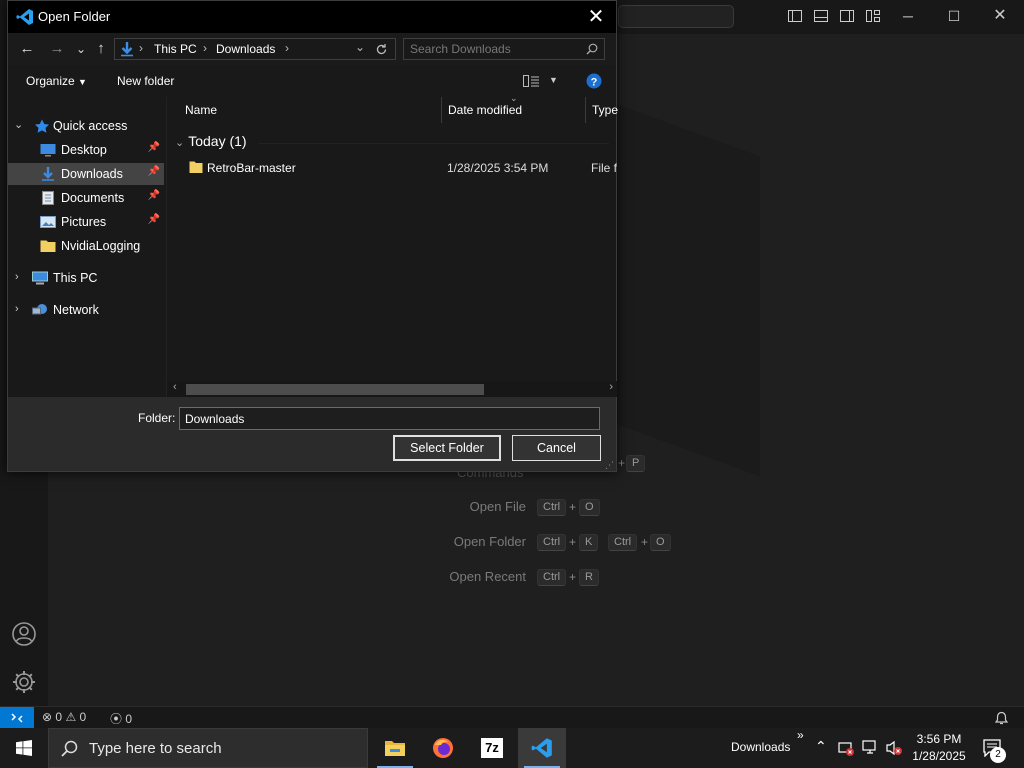  I want to click on security-alert-icon, so click(846, 748).